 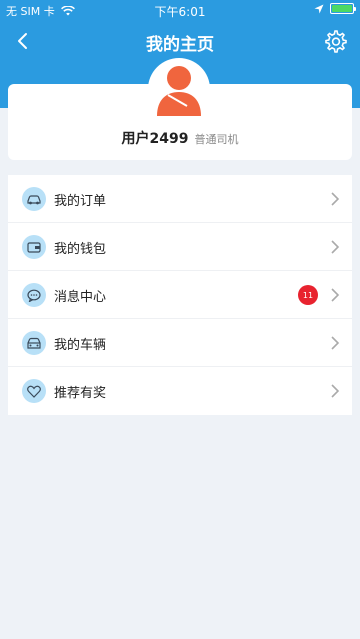 What do you see at coordinates (180, 391) in the screenshot?
I see `menu-item-referral: 推荐有奖` at bounding box center [180, 391].